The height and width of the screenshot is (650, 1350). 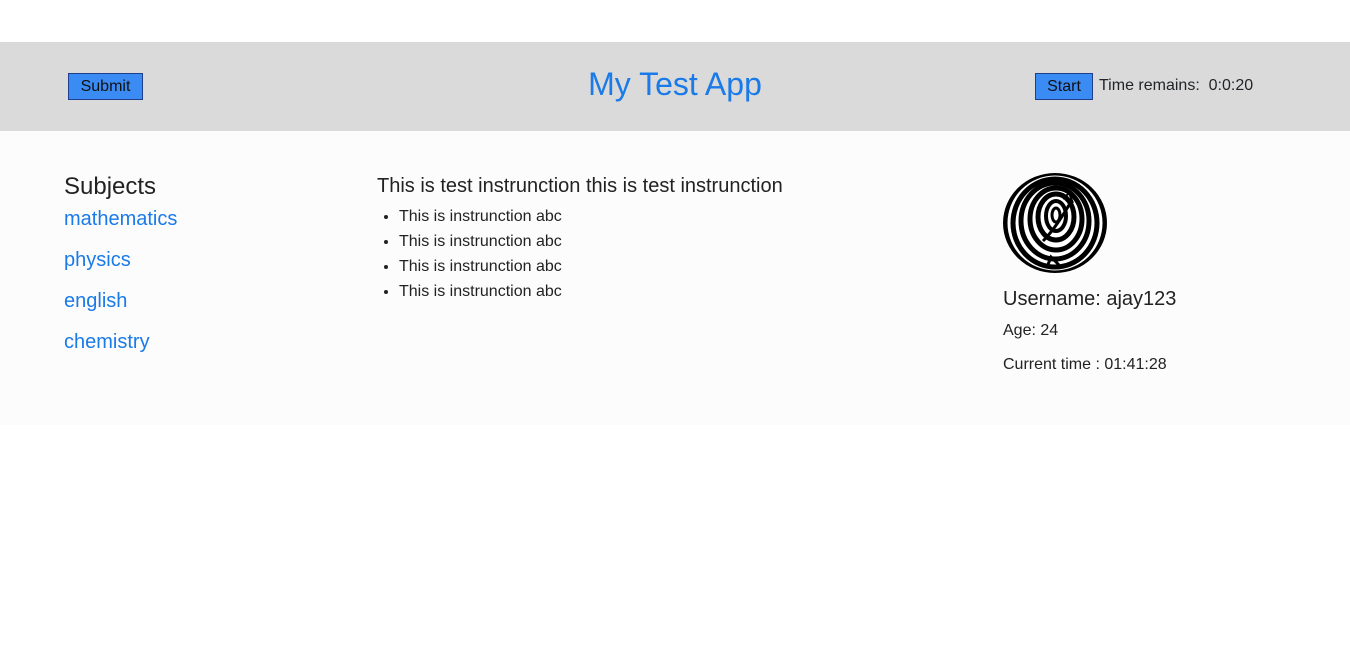 I want to click on fingerprint-avatar-icon, so click(x=1055, y=223).